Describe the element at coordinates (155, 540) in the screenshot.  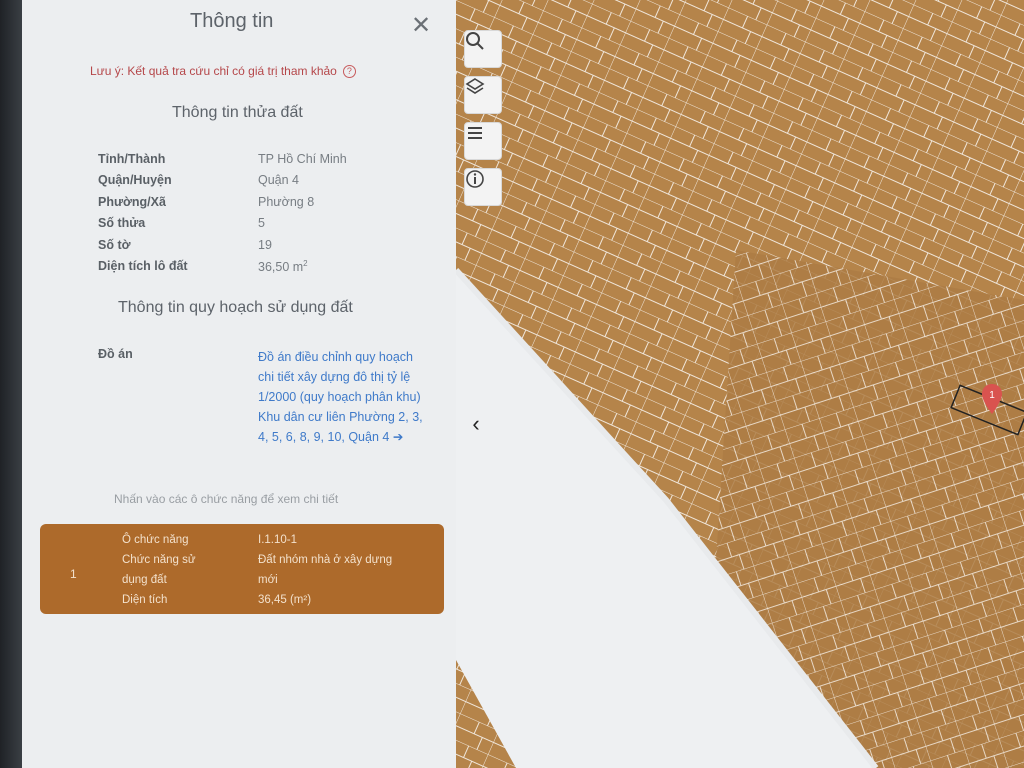
I see `zone-label: Ô chức năng` at that location.